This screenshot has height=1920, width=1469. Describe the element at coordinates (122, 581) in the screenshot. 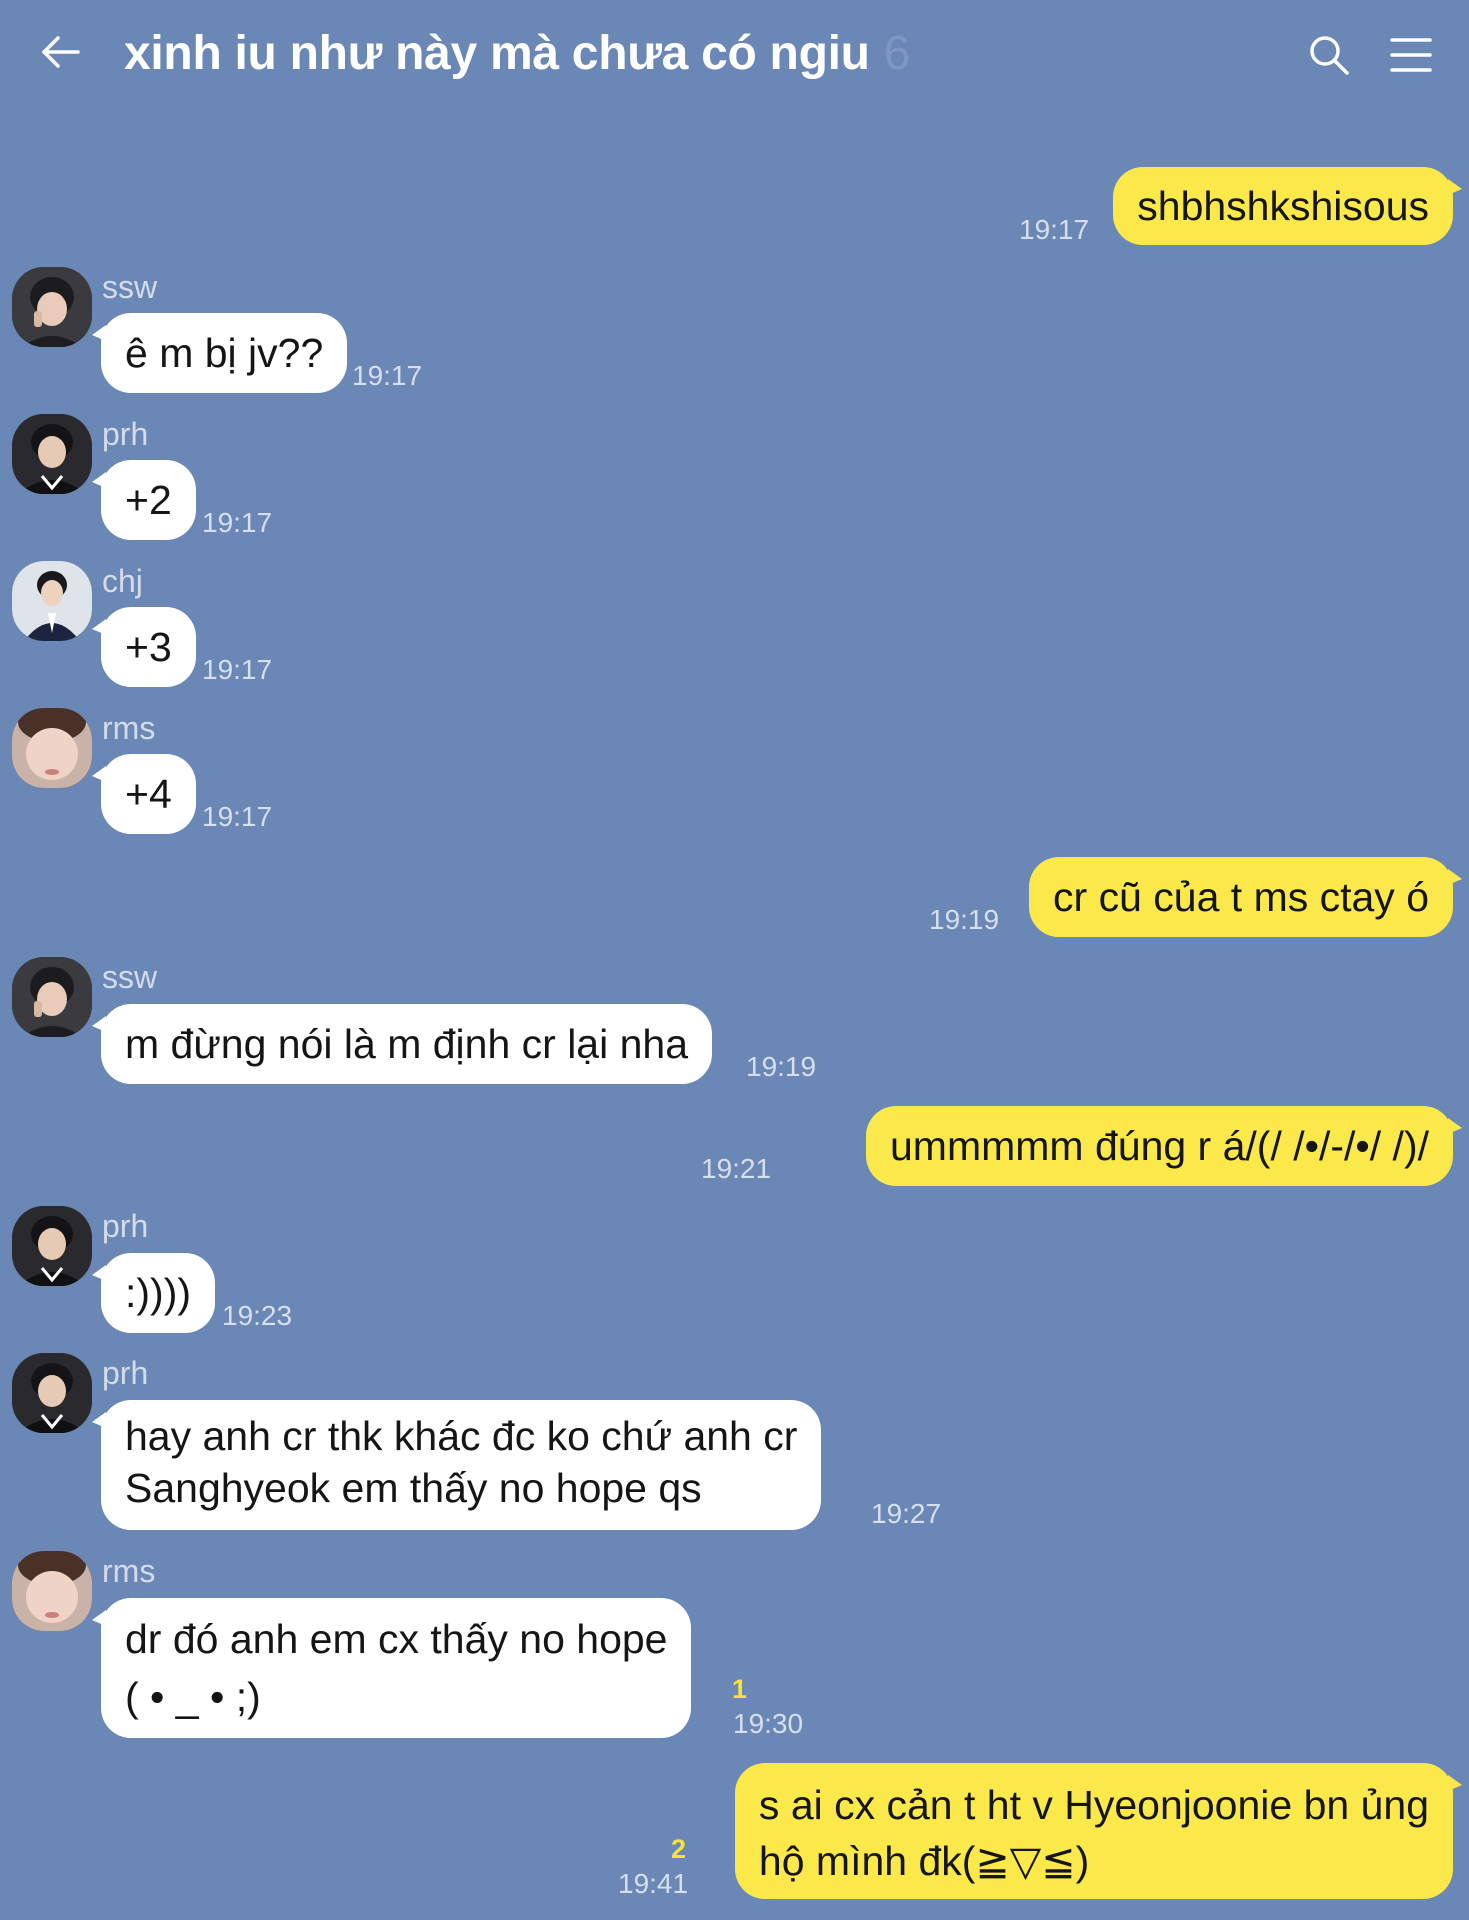

I see `sender-name: chj` at that location.